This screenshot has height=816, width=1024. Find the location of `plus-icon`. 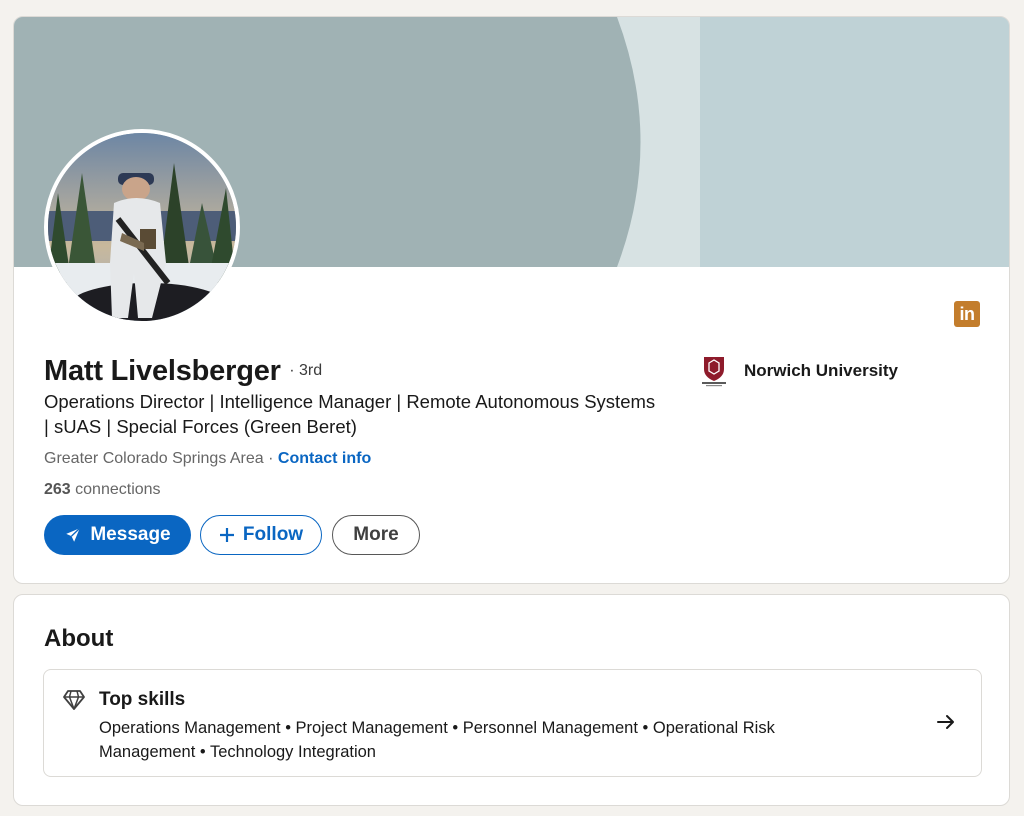

plus-icon is located at coordinates (226, 535).